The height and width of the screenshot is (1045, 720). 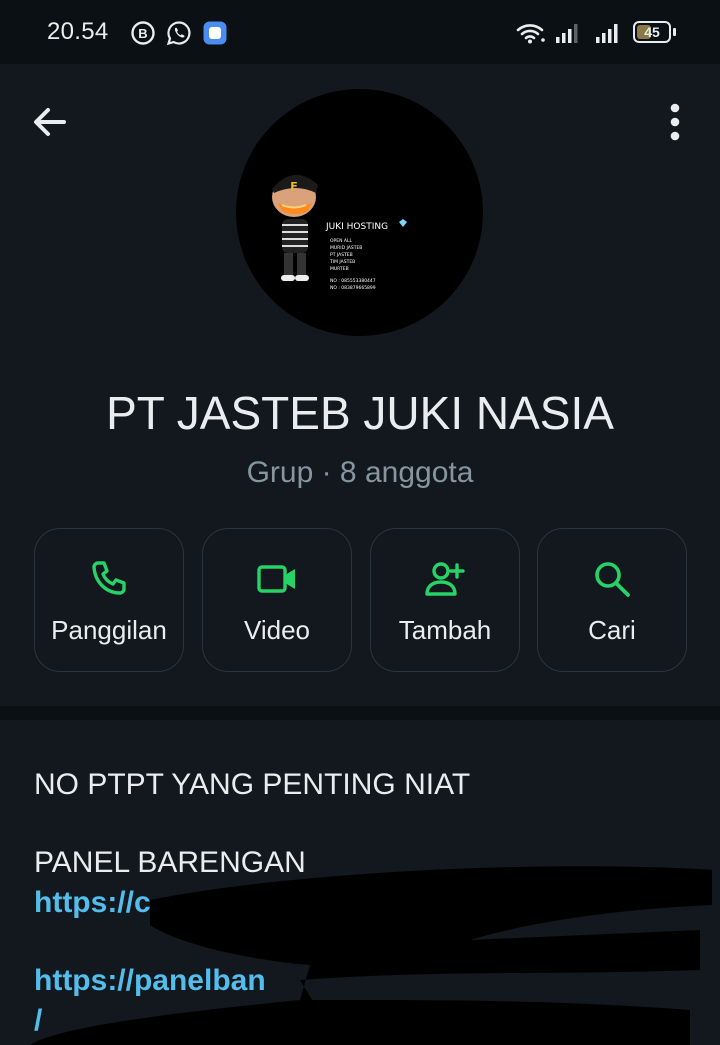 I want to click on video-icon, so click(x=276, y=579).